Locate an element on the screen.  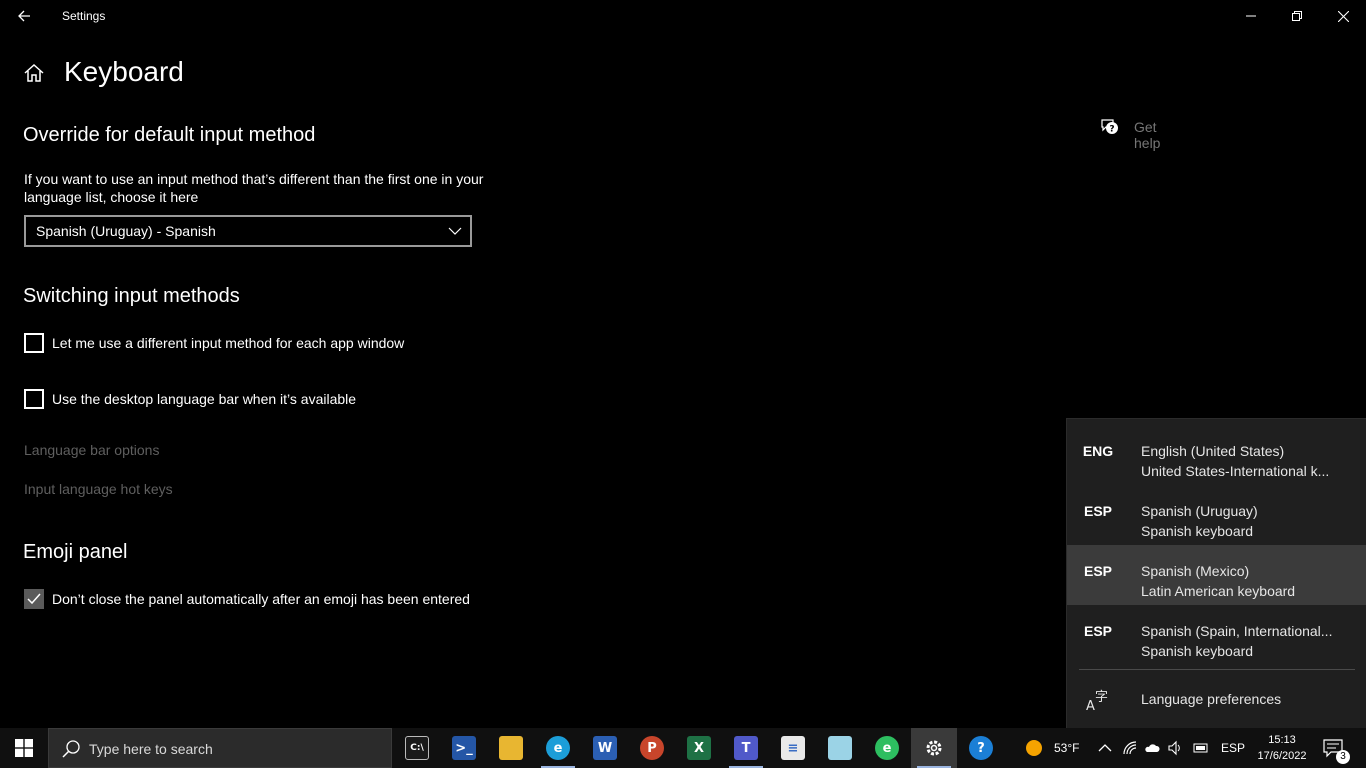
back-arrow-icon is located at coordinates (24, 16).